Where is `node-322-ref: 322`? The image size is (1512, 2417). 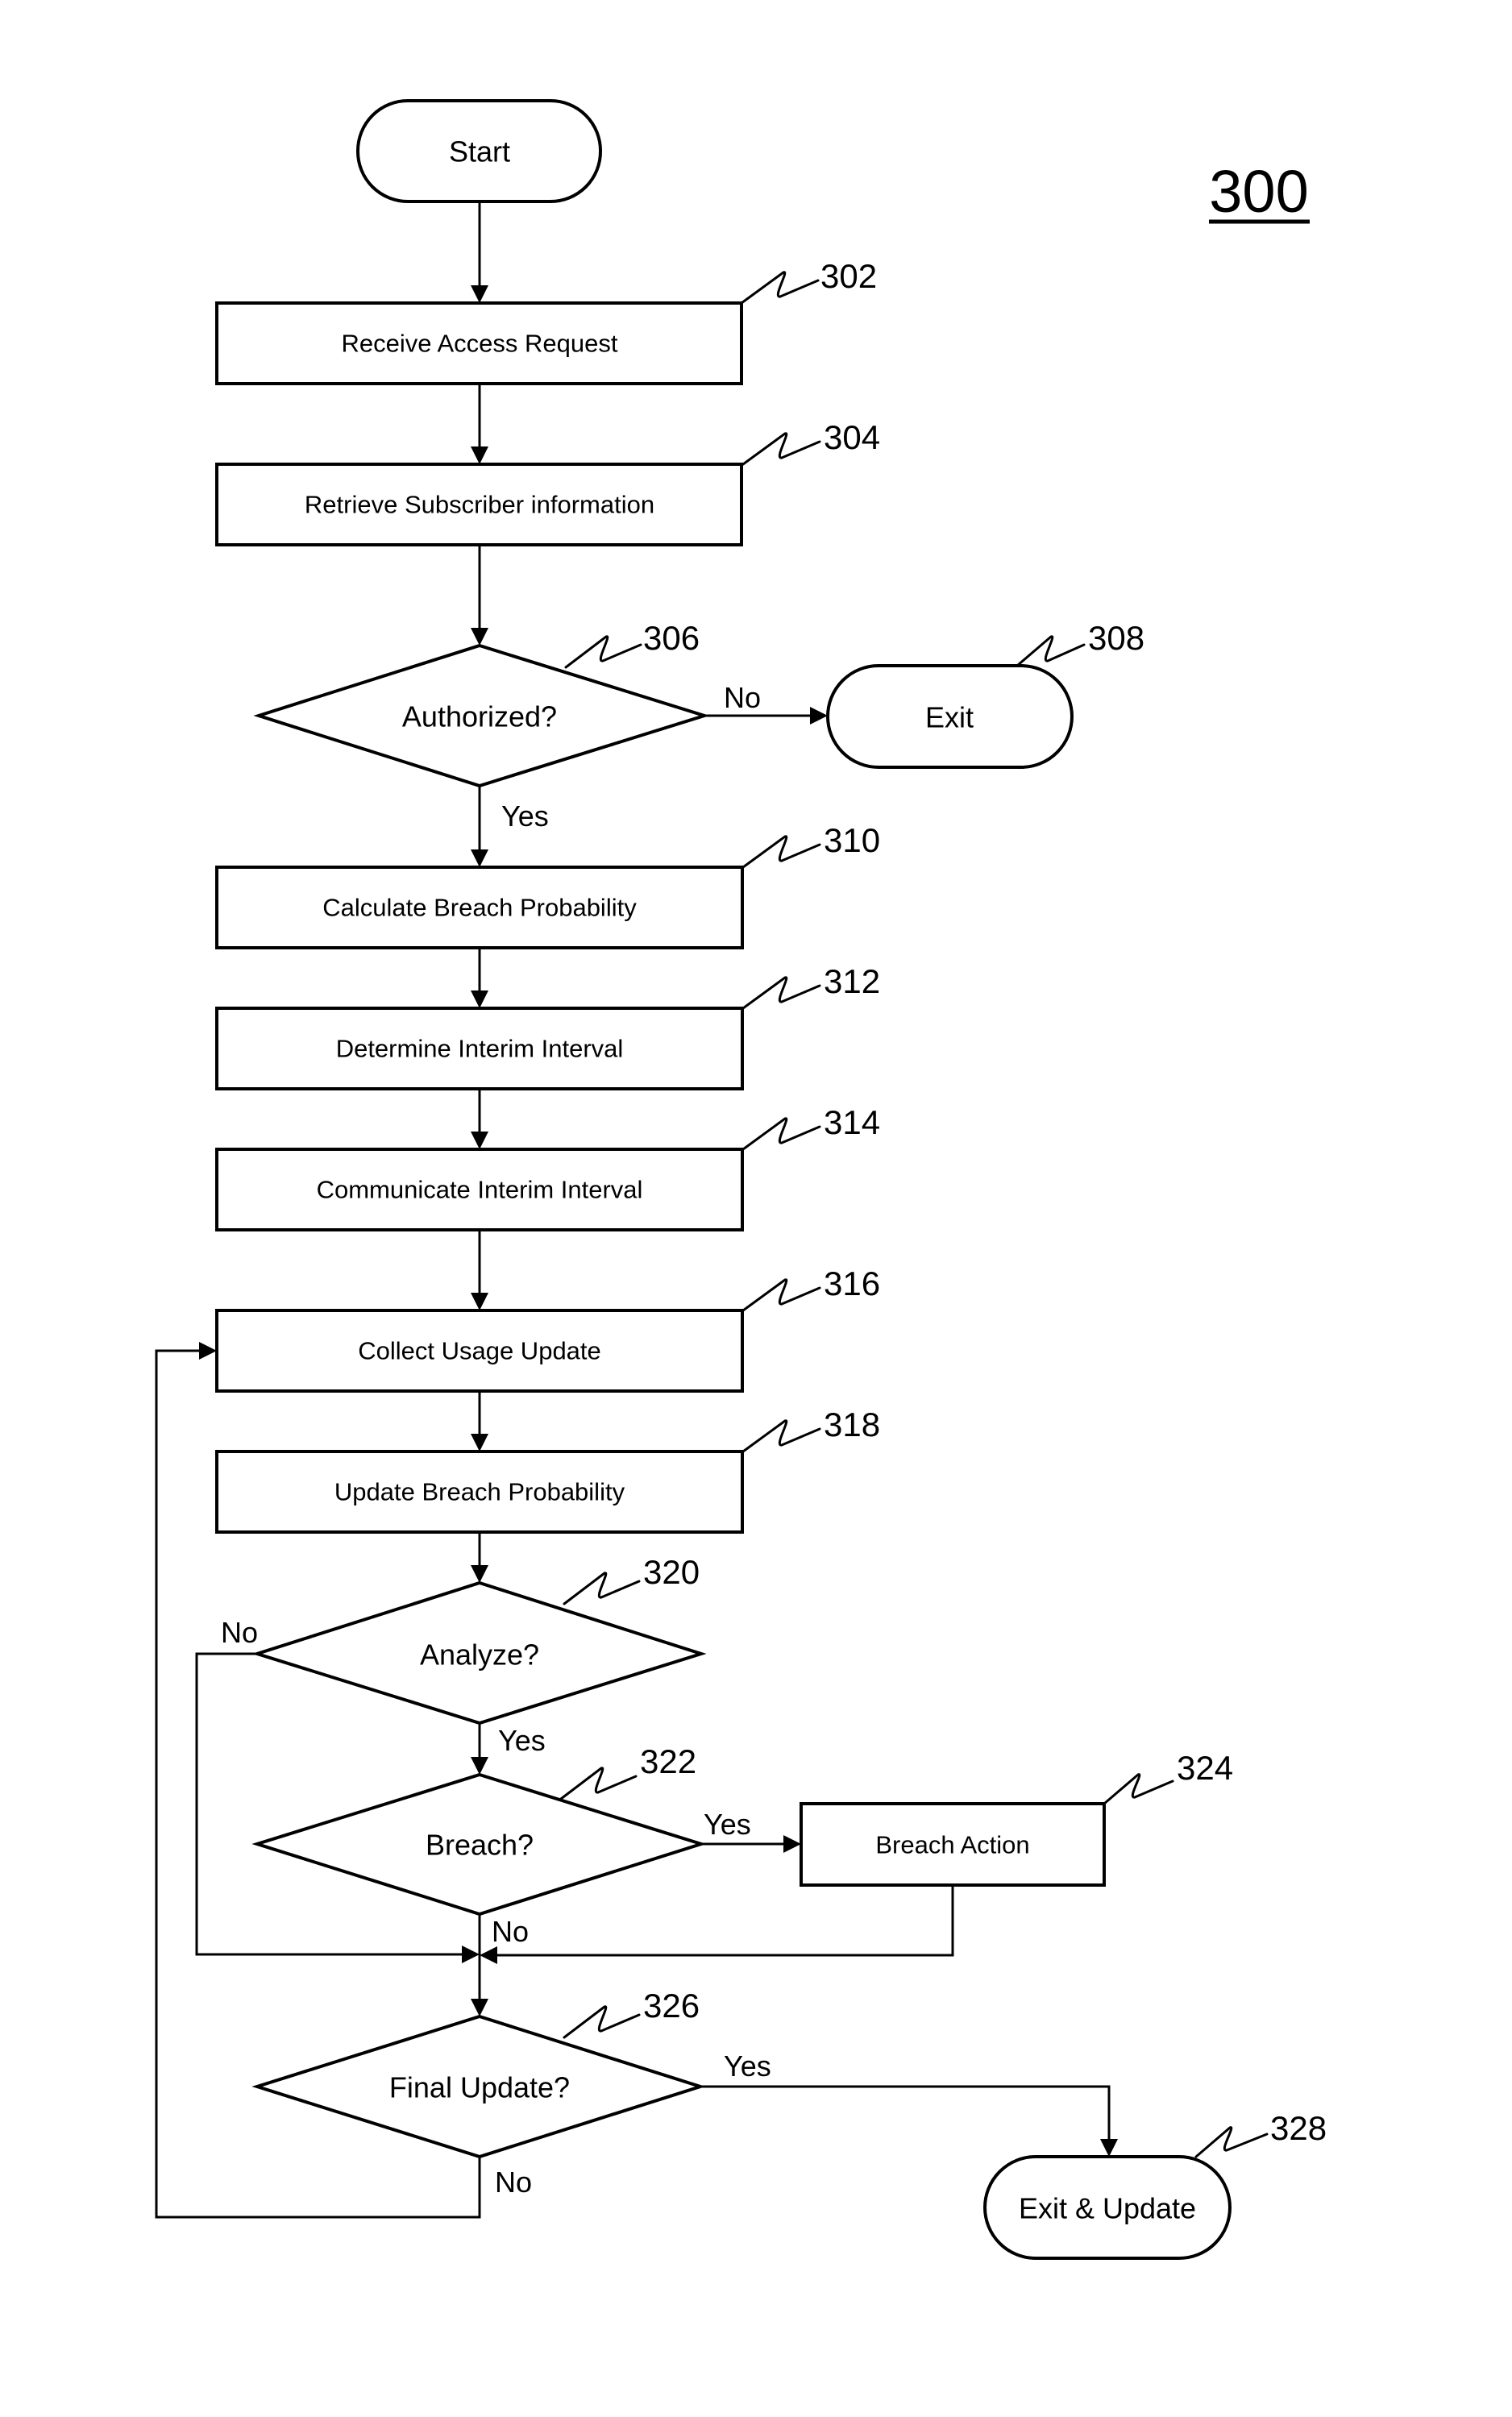 node-322-ref: 322 is located at coordinates (668, 1761).